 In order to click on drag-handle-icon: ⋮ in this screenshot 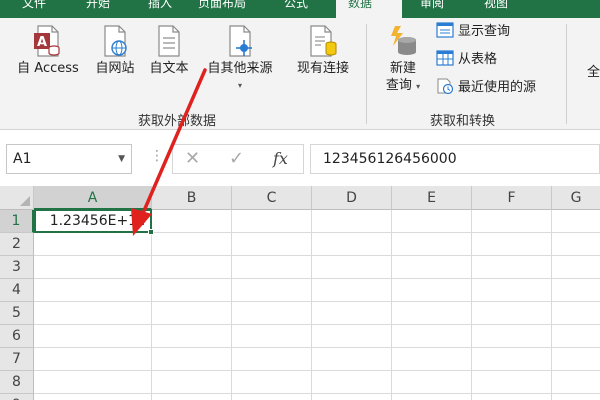, I will do `click(157, 156)`.